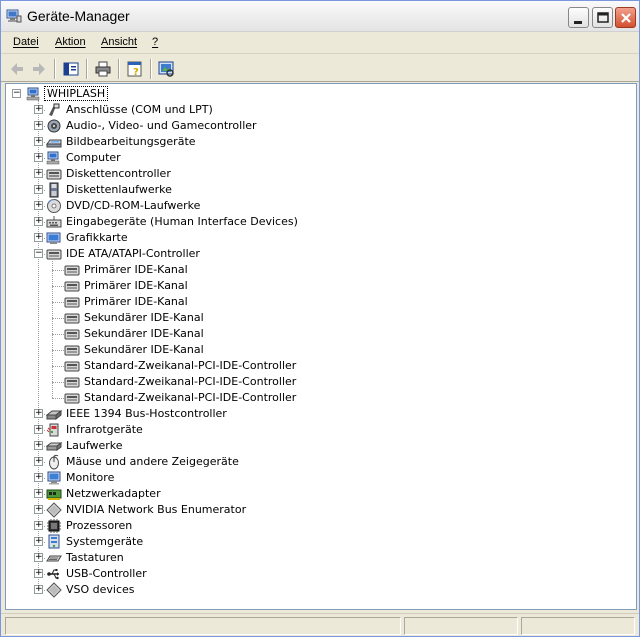 Image resolution: width=640 pixels, height=637 pixels. I want to click on cdrom-icon, so click(54, 206).